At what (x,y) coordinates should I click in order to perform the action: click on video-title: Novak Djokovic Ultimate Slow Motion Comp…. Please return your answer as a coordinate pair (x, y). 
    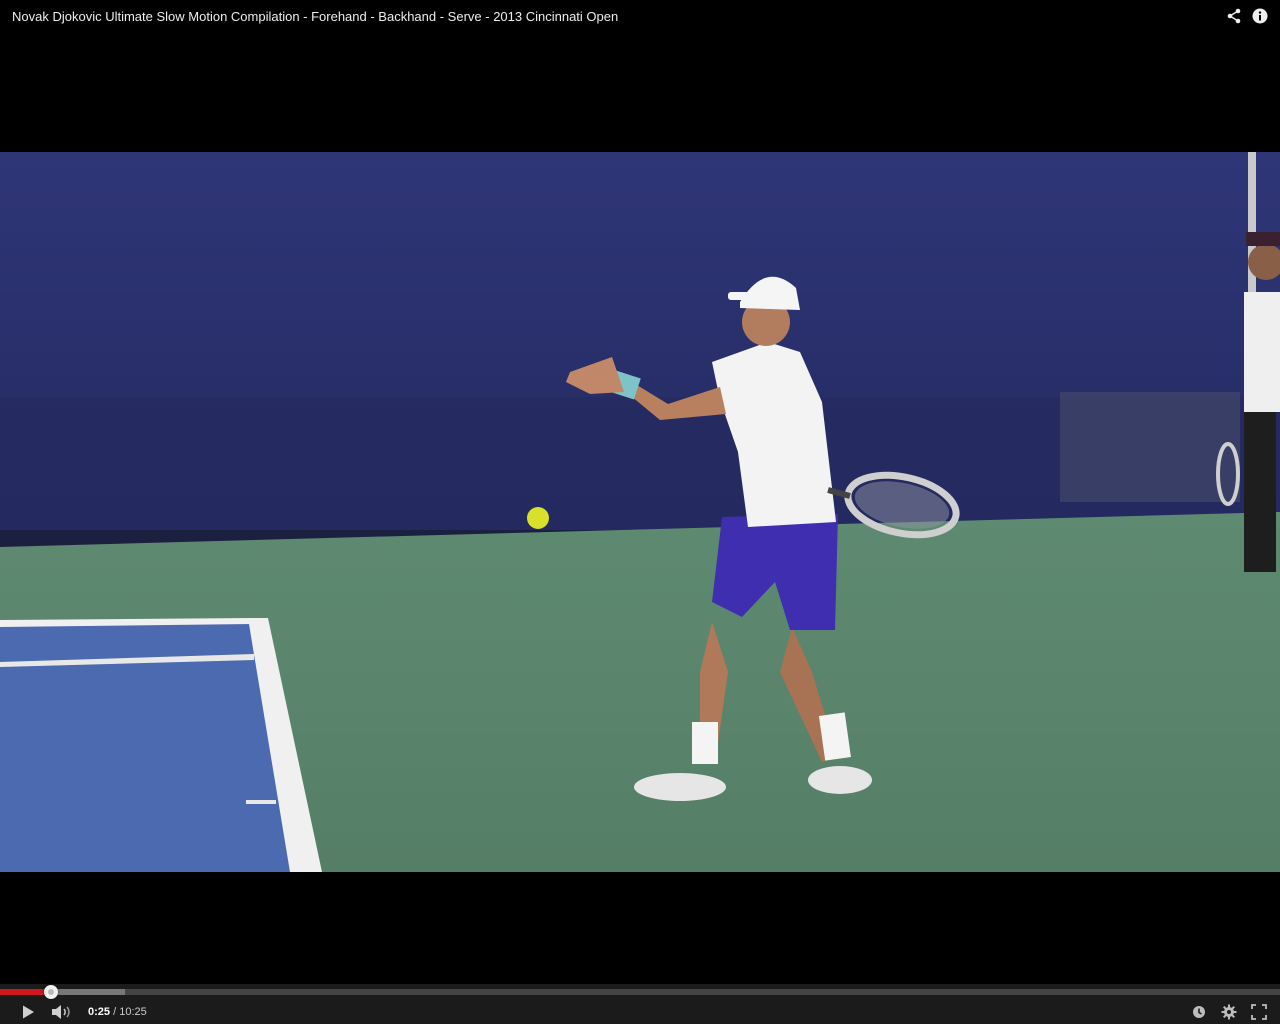
    Looking at the image, I should click on (619, 16).